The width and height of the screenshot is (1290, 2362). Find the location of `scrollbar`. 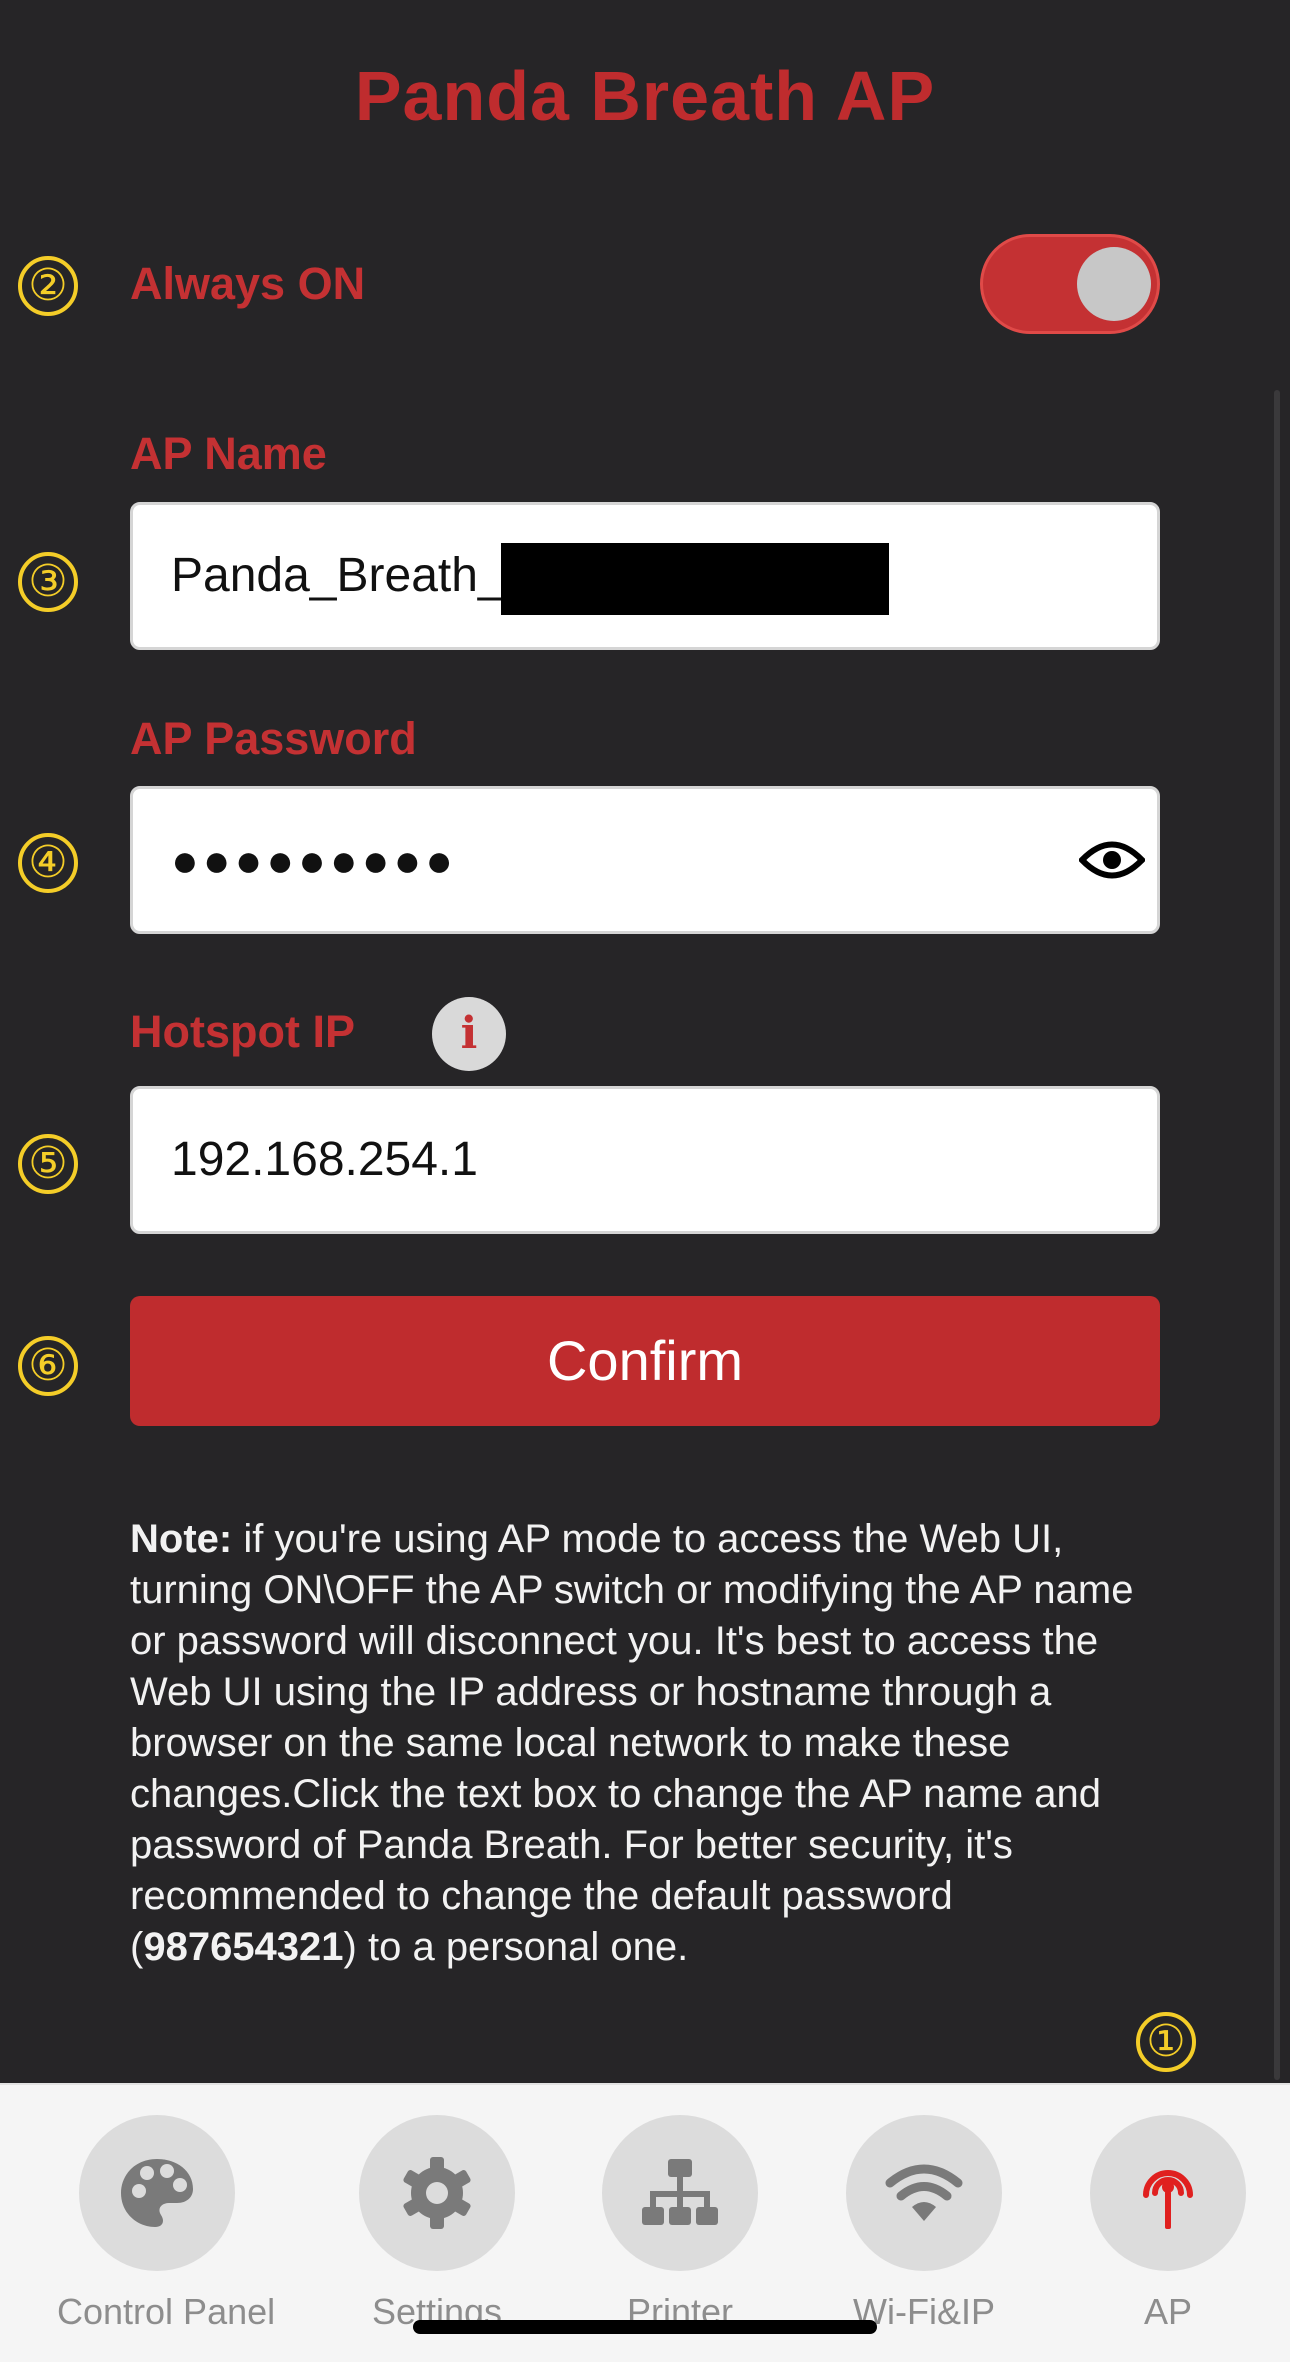

scrollbar is located at coordinates (1277, 1235).